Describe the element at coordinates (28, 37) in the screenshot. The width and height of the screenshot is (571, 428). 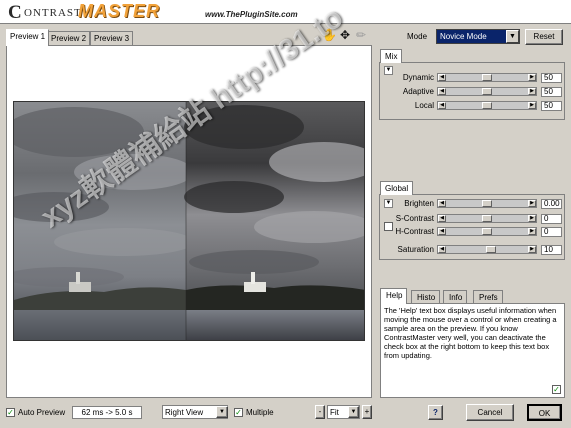
I see `tab-preview-1: Preview 1` at that location.